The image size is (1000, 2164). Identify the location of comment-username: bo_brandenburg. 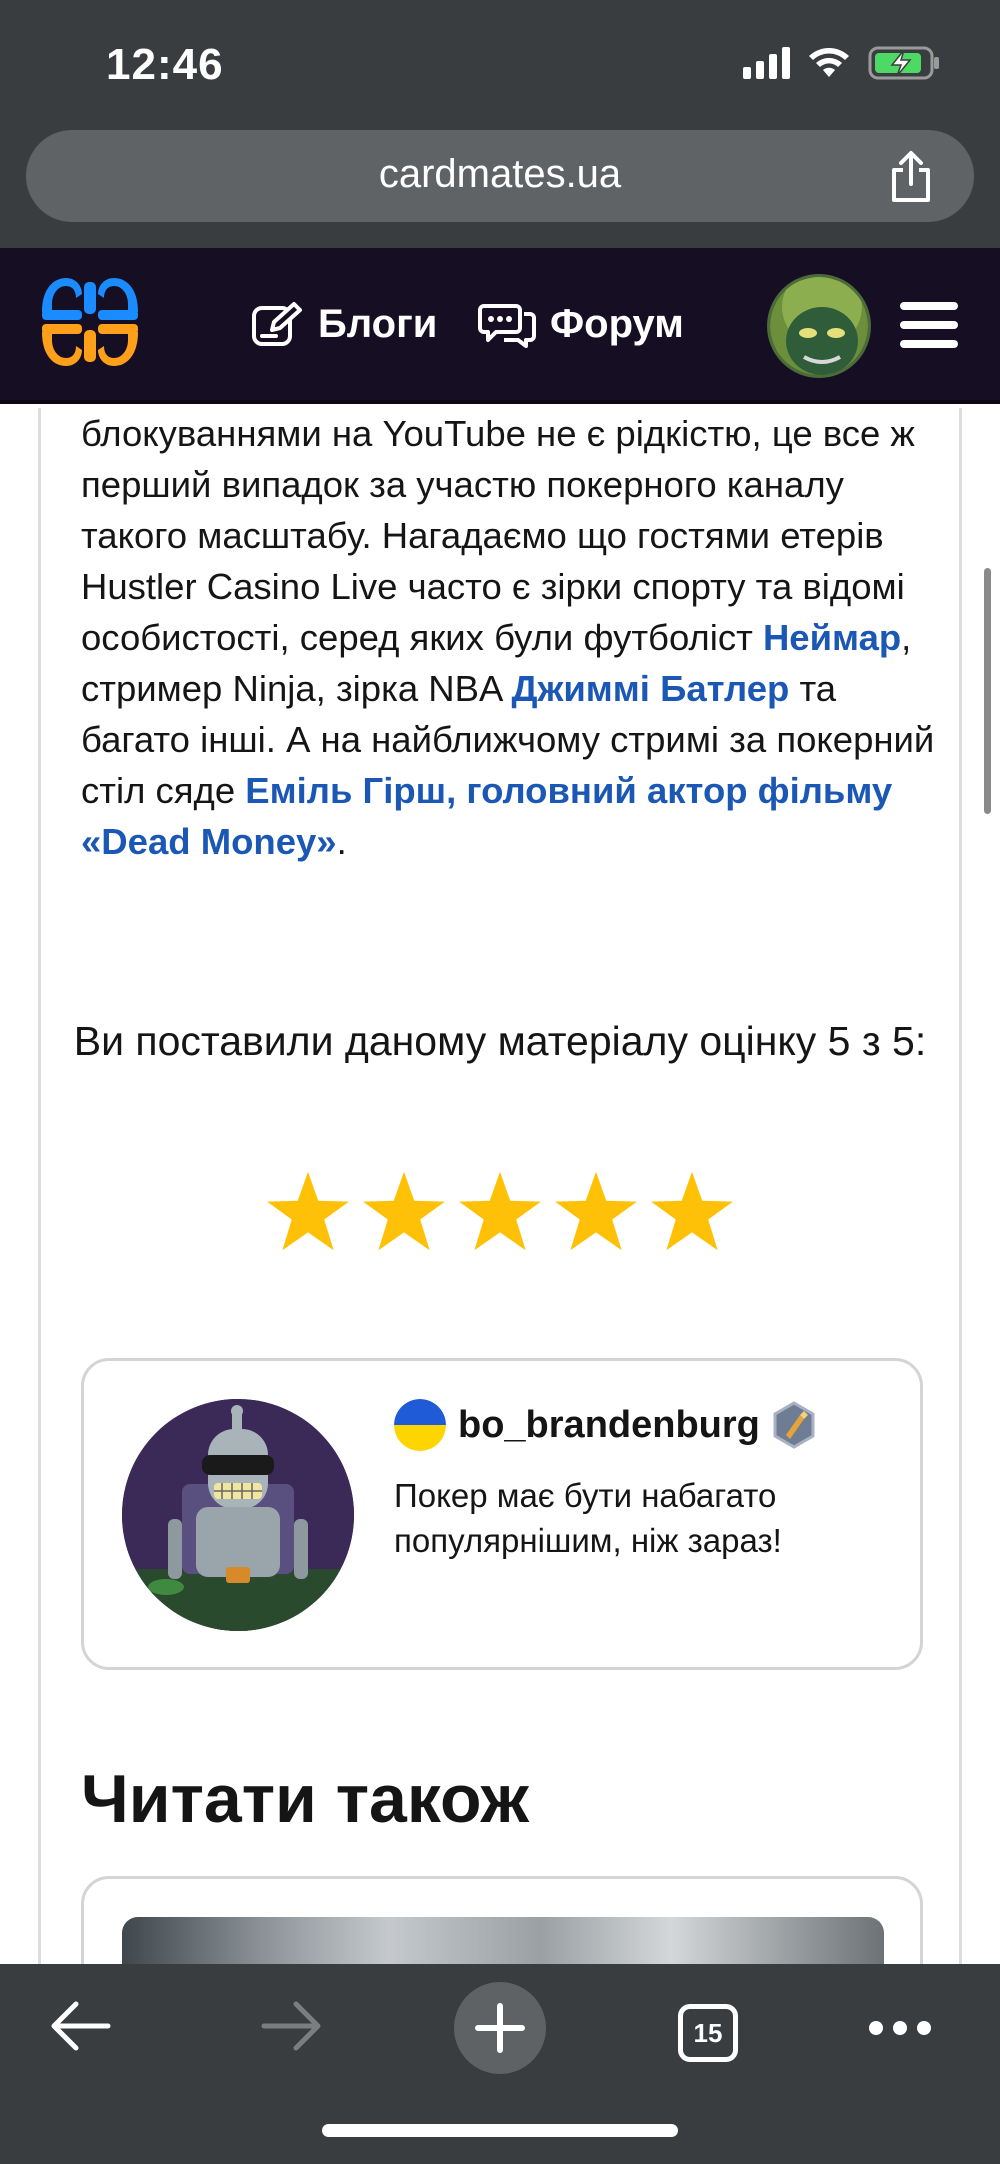
(609, 1425).